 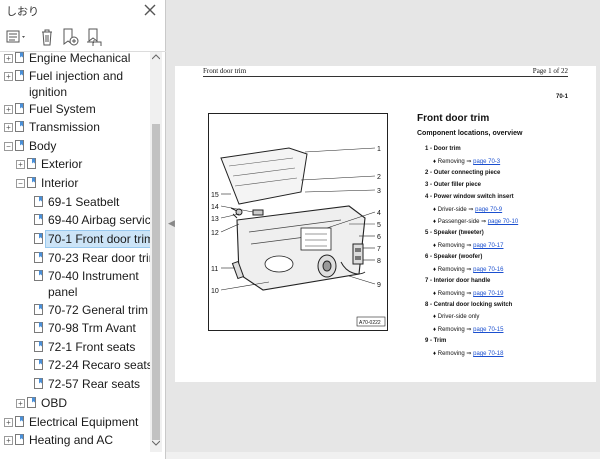 I want to click on section-number: 70-1, so click(x=561, y=97).